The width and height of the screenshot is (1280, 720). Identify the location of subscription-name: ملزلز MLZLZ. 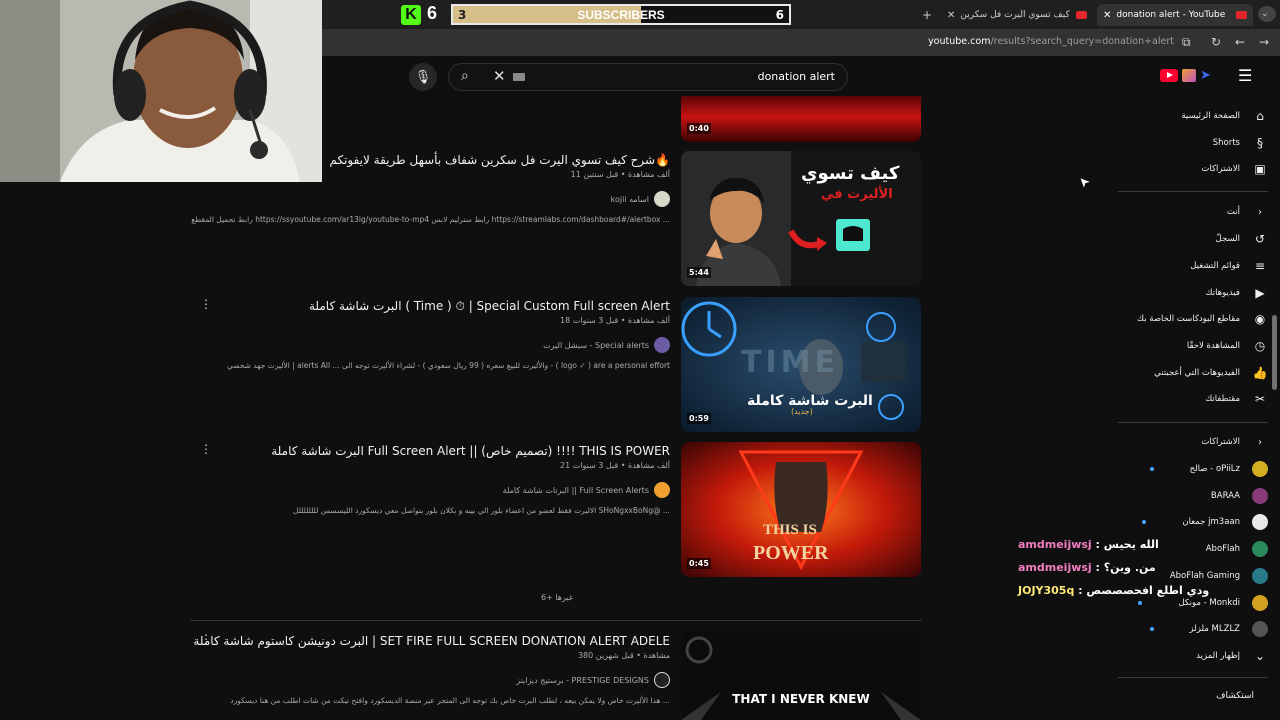
(1215, 629).